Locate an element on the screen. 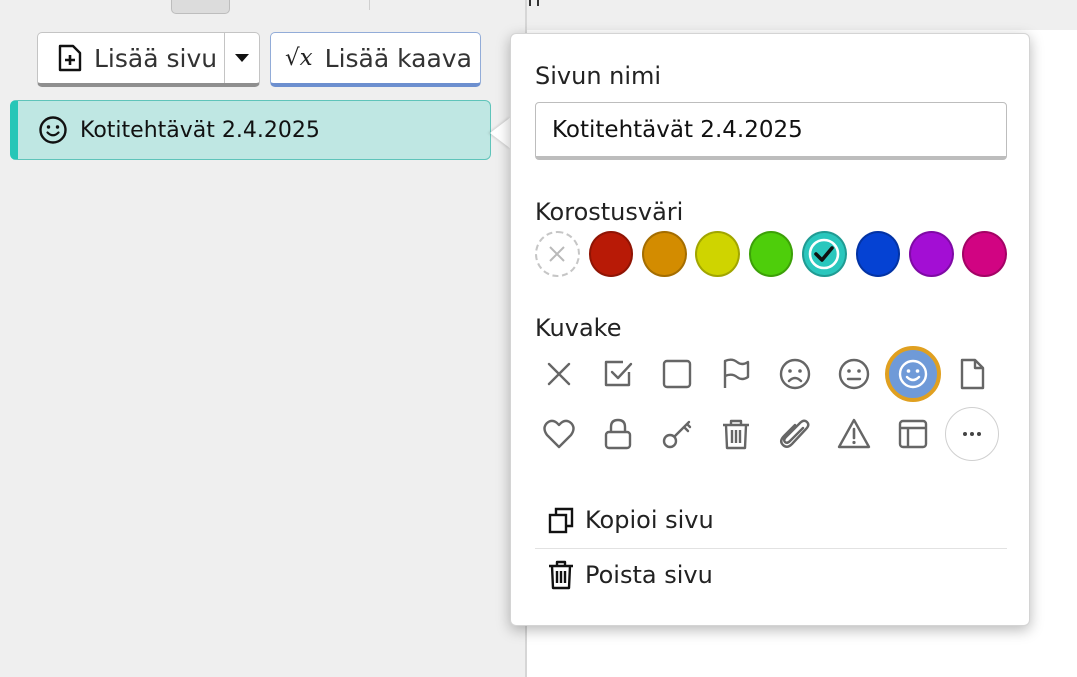 This screenshot has height=677, width=1077. document-icon is located at coordinates (972, 374).